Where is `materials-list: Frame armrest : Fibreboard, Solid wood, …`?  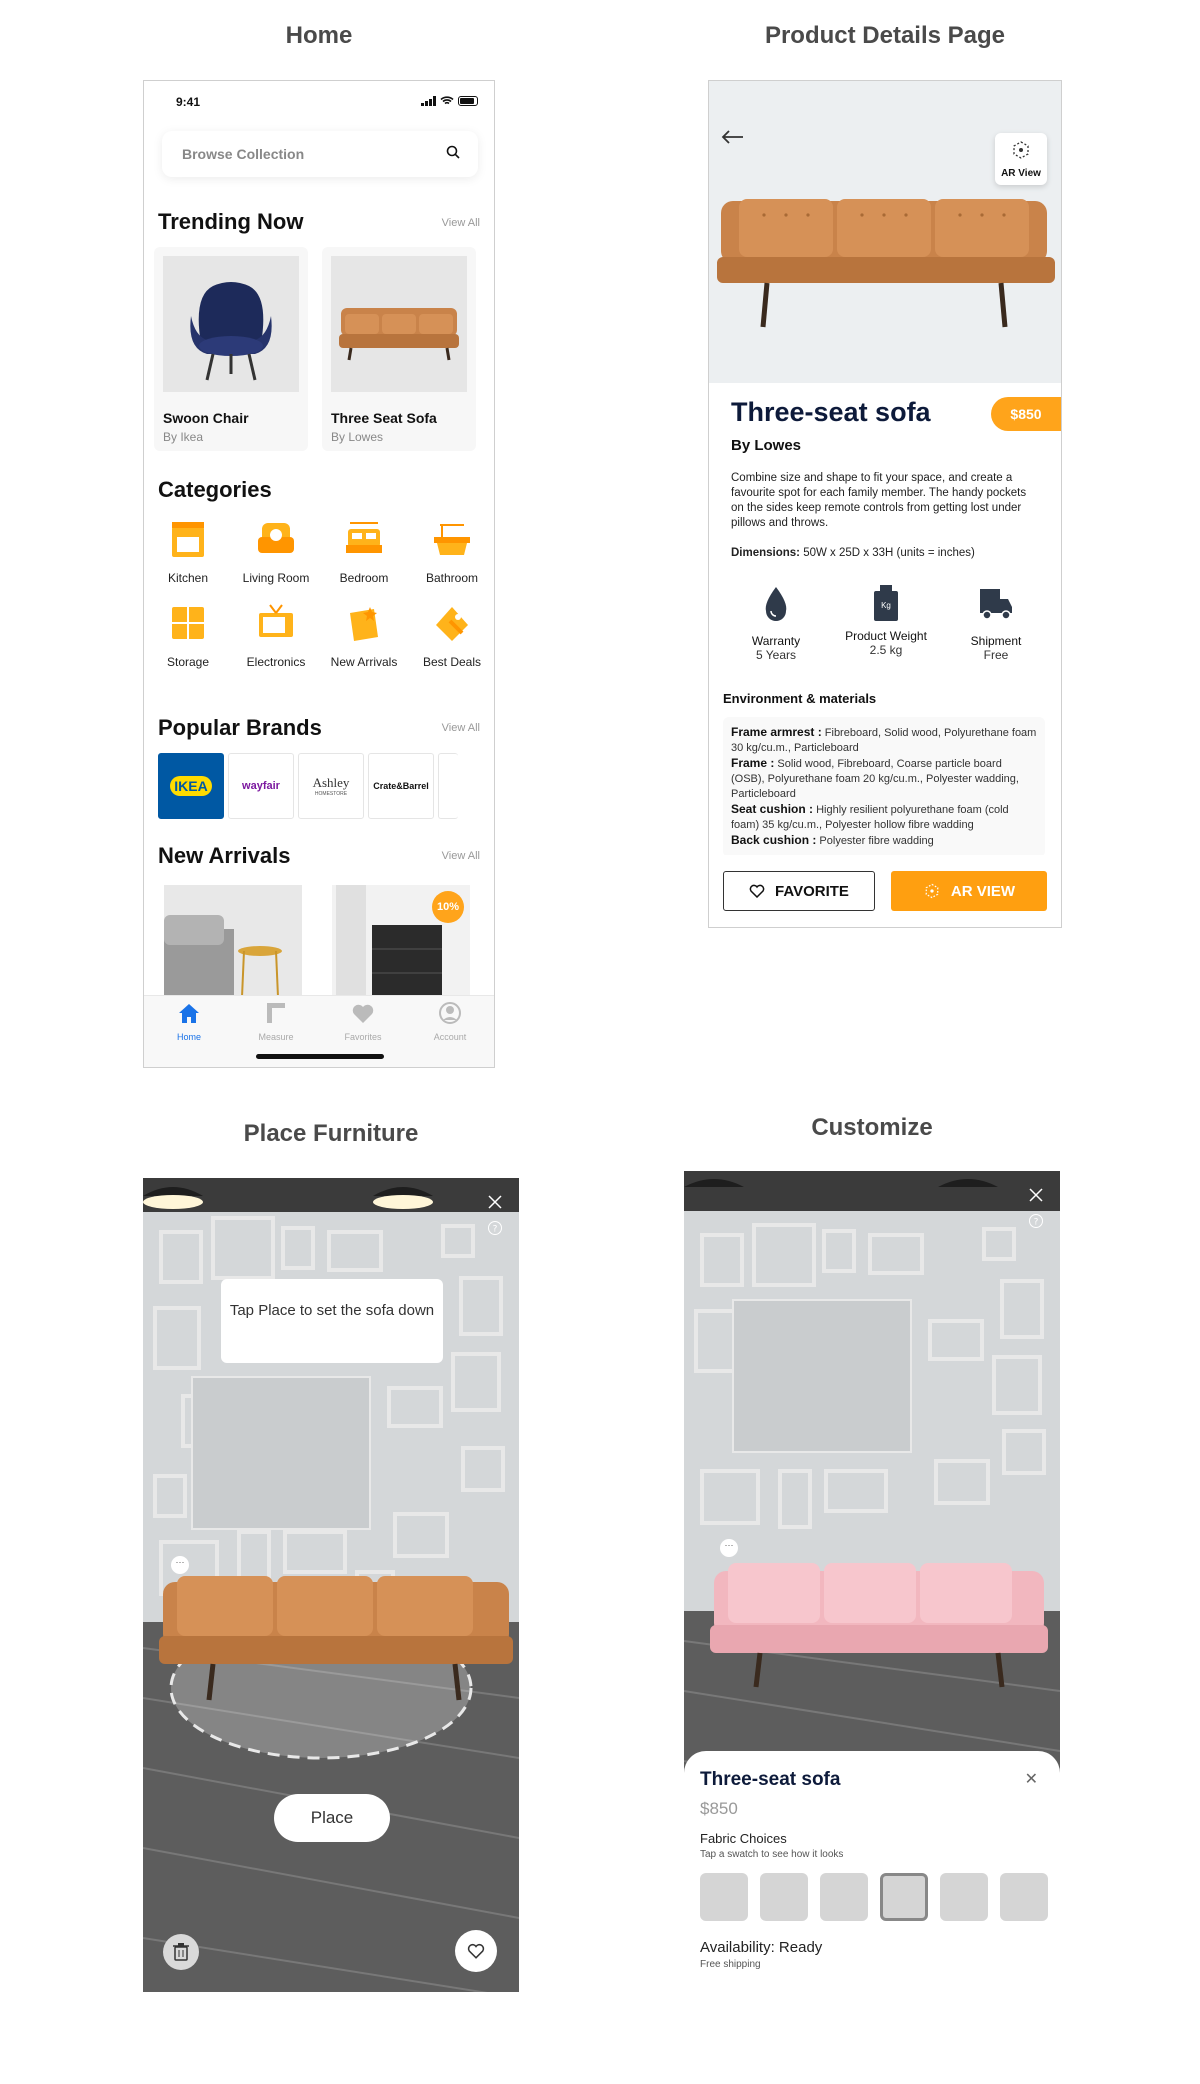
materials-list: Frame armrest : Fibreboard, Solid wood, … is located at coordinates (884, 787).